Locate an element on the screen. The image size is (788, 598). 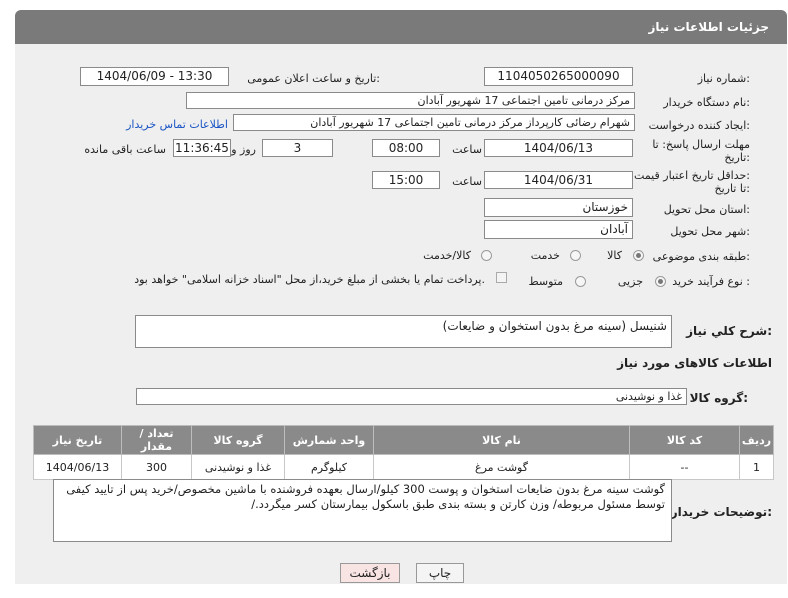
category-radio-goods is located at coordinates (638, 255).